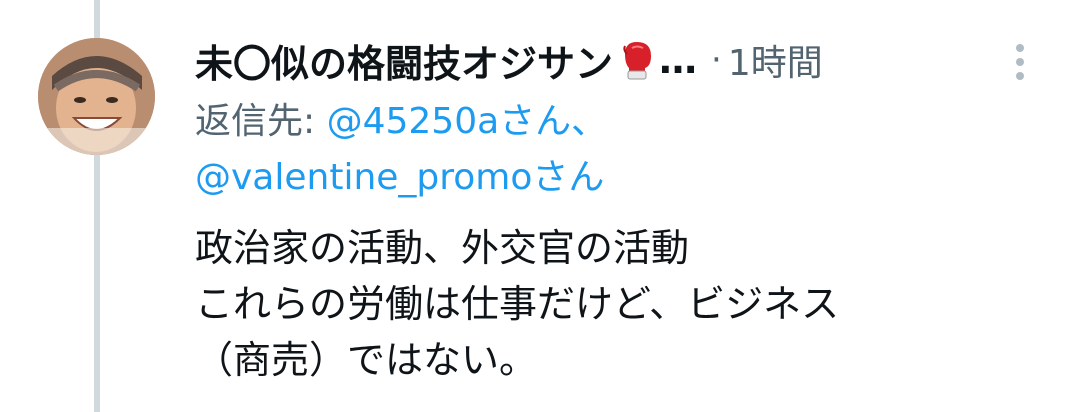  What do you see at coordinates (775, 60) in the screenshot?
I see `timestamp: 1時間` at bounding box center [775, 60].